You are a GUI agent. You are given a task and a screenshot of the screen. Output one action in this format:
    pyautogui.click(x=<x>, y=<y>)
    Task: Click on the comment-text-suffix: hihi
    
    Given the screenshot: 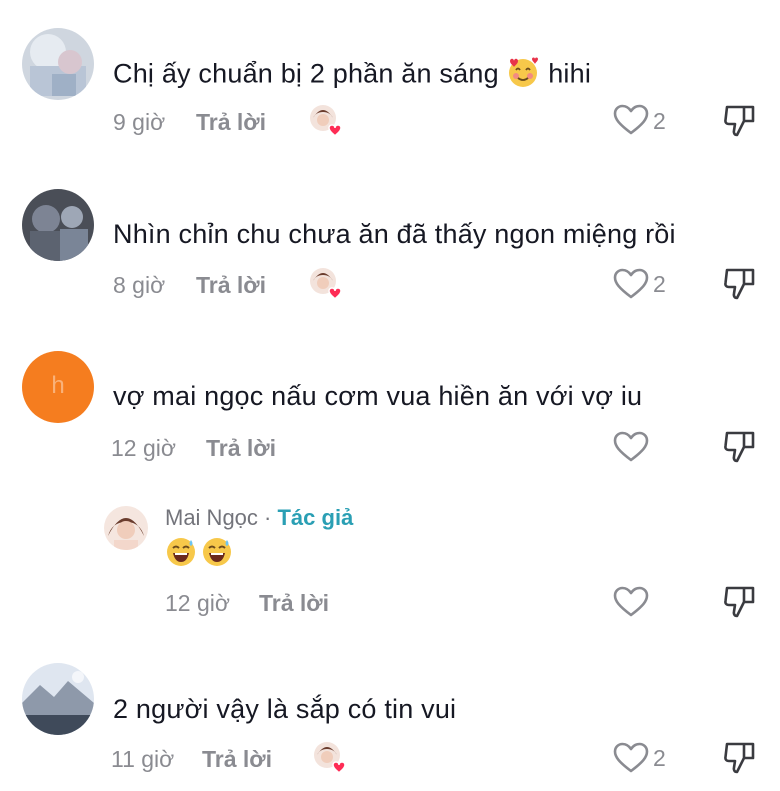 What is the action you would take?
    pyautogui.click(x=570, y=73)
    